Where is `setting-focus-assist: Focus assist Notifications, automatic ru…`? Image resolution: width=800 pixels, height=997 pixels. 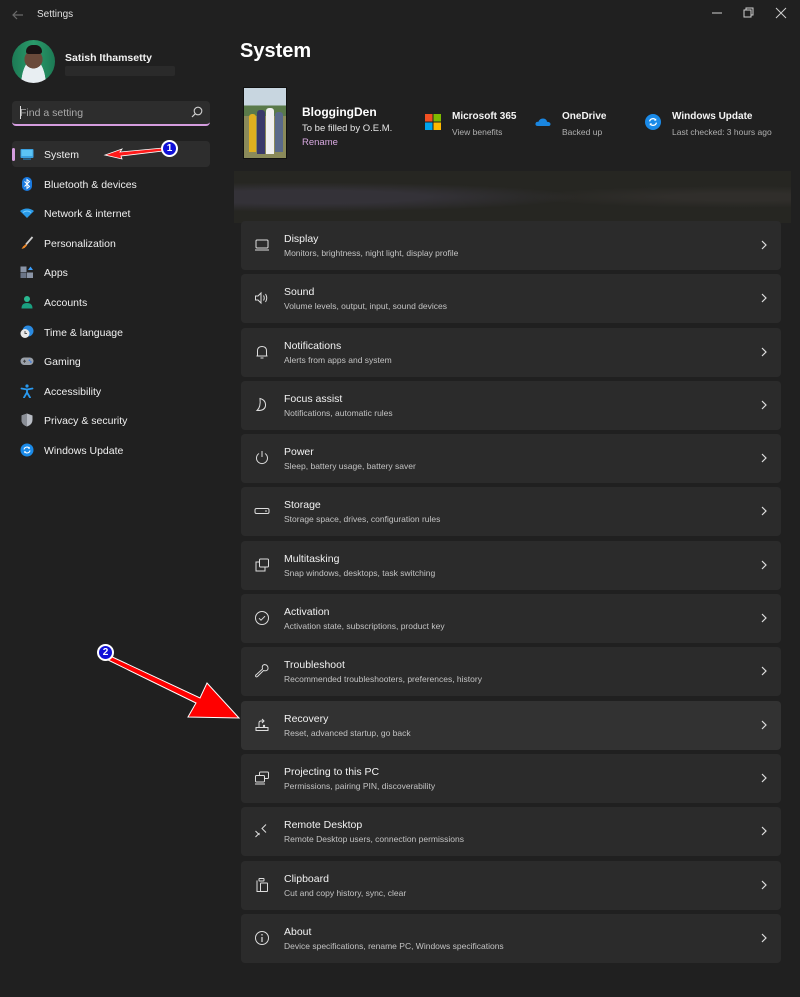 setting-focus-assist: Focus assist Notifications, automatic ru… is located at coordinates (511, 405).